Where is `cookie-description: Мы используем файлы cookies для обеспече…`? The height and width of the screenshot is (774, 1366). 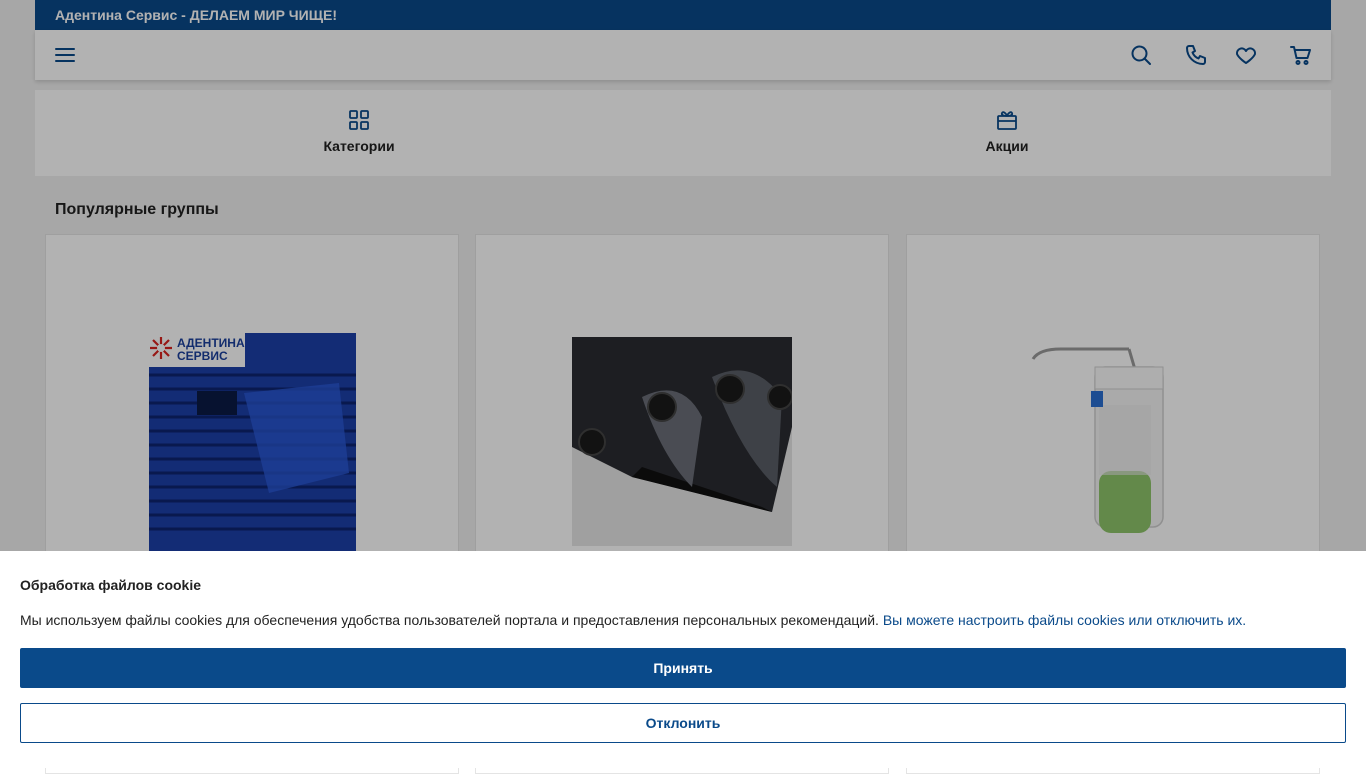 cookie-description: Мы используем файлы cookies для обеспече… is located at coordinates (449, 620).